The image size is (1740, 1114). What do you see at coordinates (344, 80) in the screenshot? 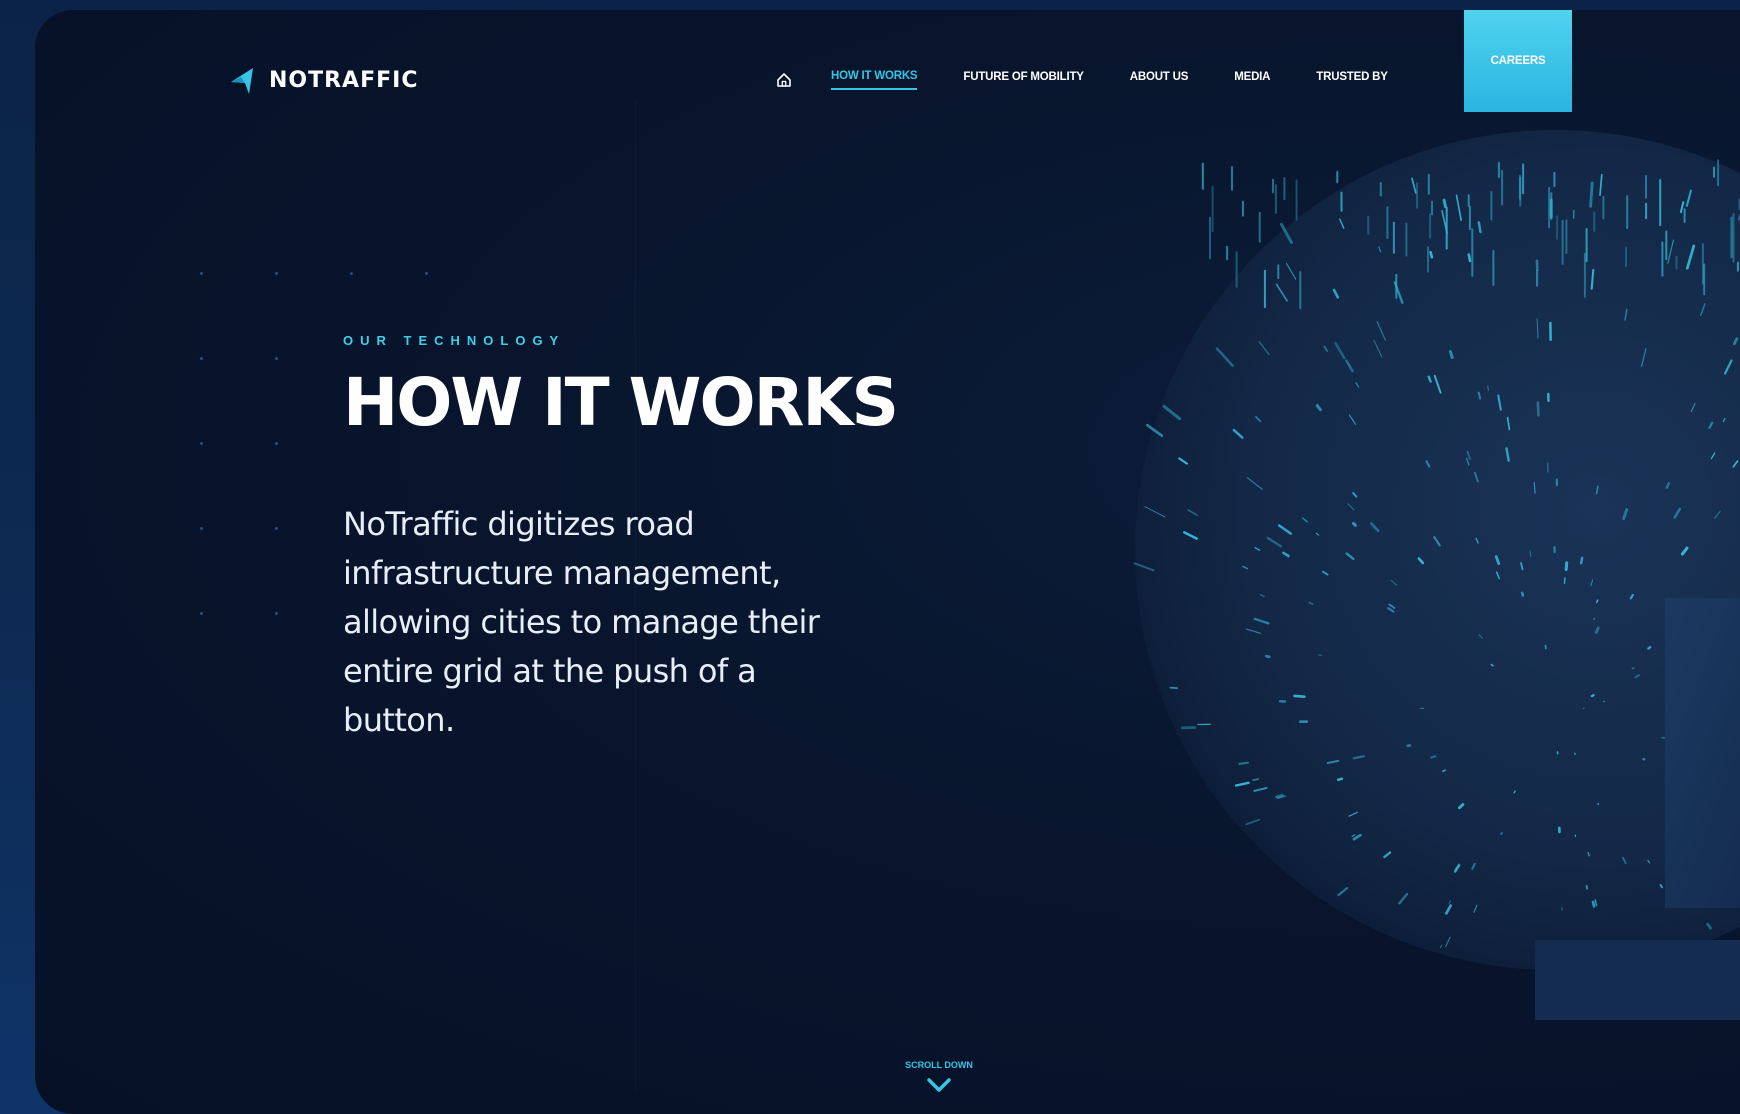
I see `brand-name: NOTRAFFIC` at bounding box center [344, 80].